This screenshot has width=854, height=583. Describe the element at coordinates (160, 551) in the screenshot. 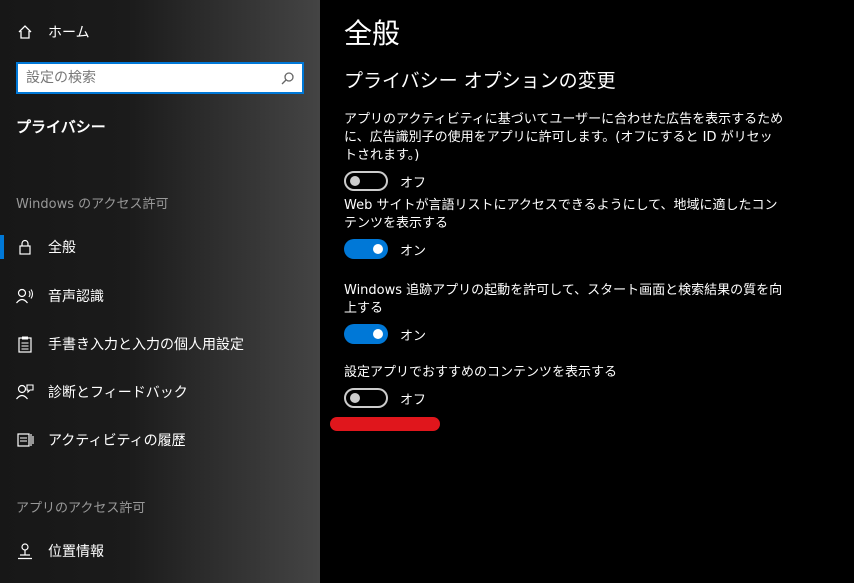

I see `sidebar-item-location: 位置情報` at that location.